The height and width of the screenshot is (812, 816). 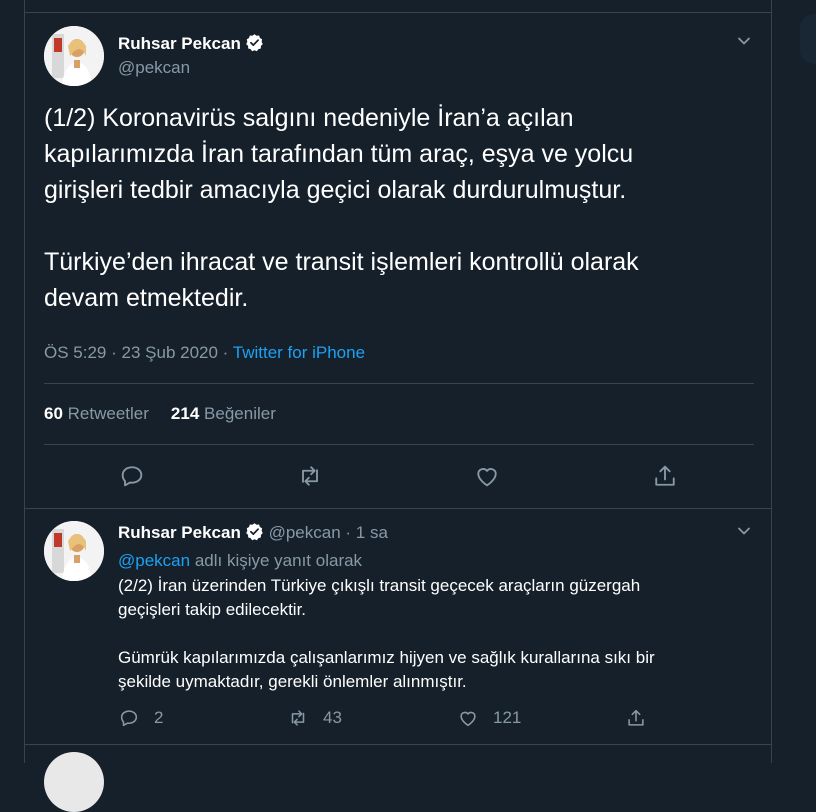 I want to click on retweet-count: 60, so click(x=53, y=413).